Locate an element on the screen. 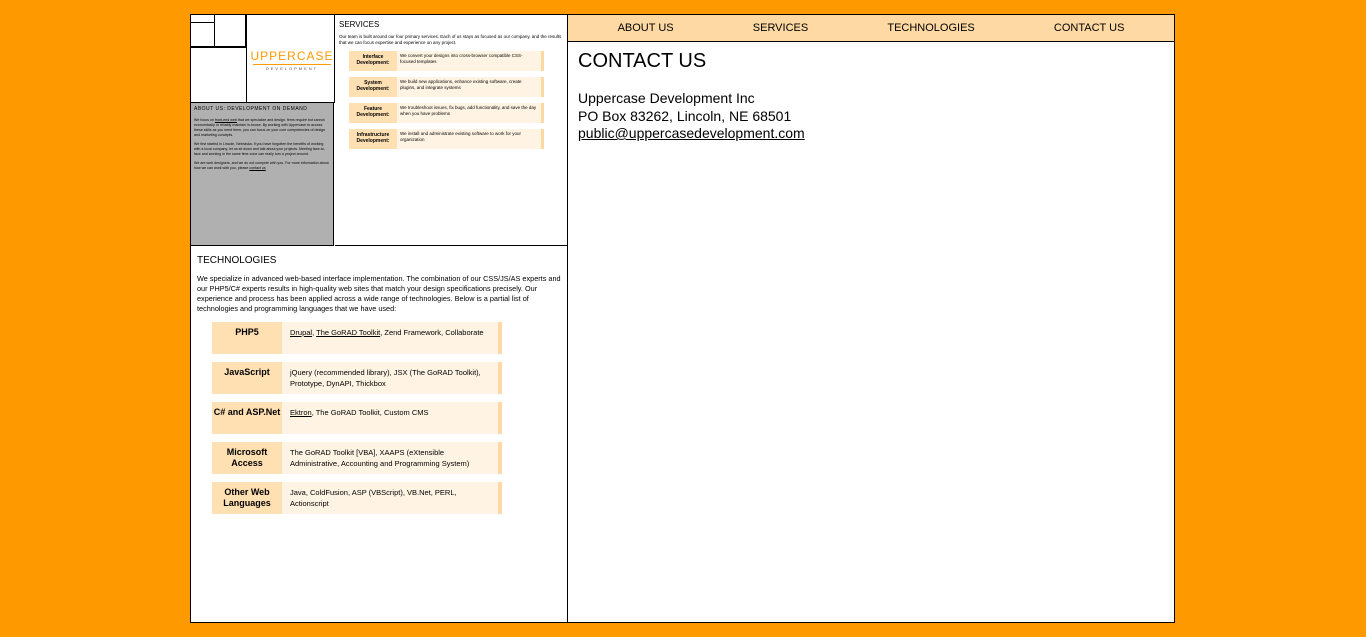 The width and height of the screenshot is (1366, 637). about-link-frontend: front-end web is located at coordinates (226, 120).